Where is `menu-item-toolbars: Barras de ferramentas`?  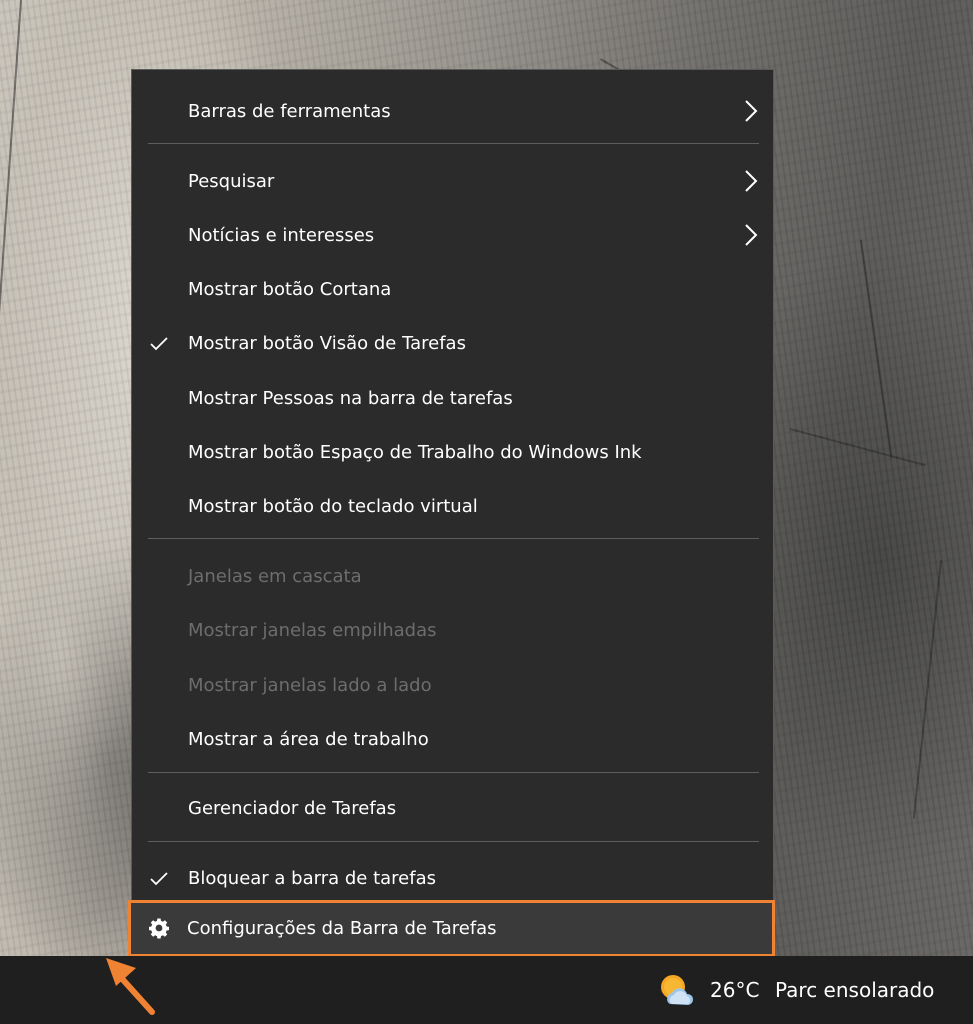
menu-item-toolbars: Barras de ferramentas is located at coordinates (452, 111).